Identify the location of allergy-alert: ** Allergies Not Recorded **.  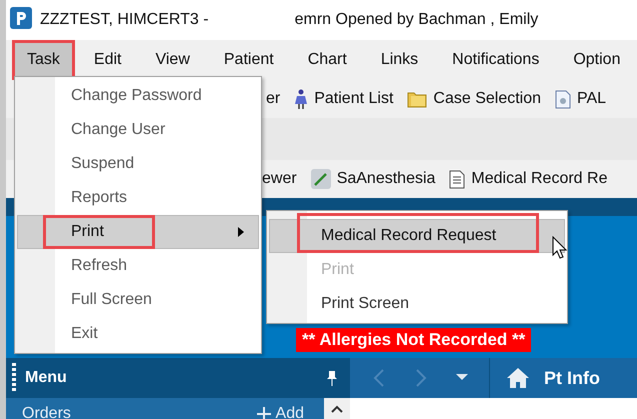
(414, 340).